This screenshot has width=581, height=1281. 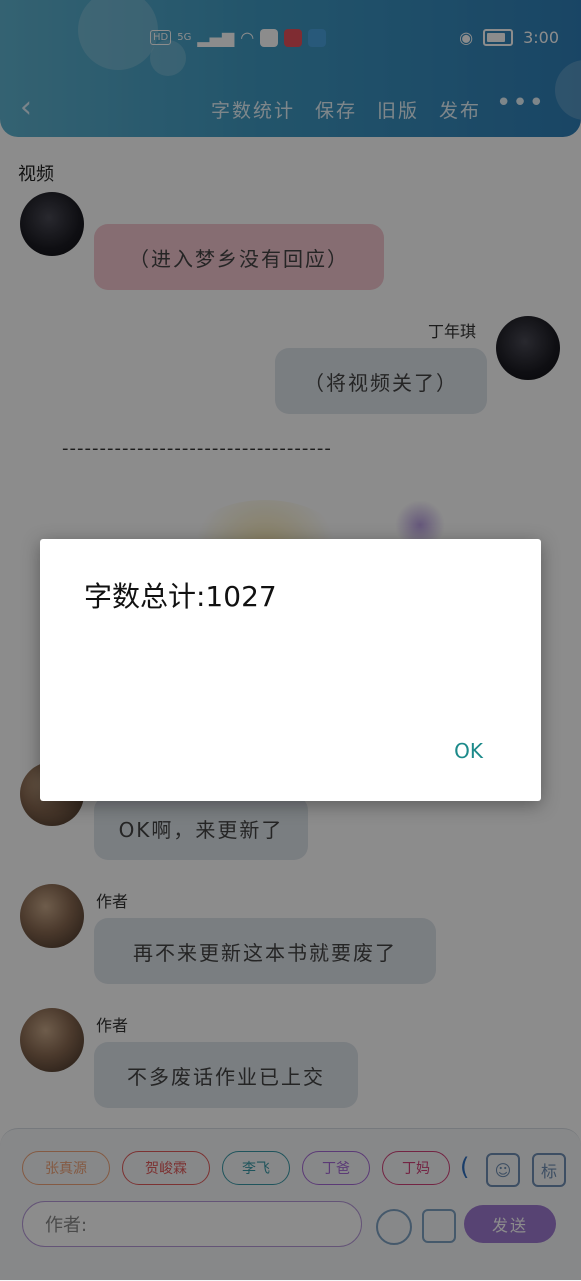 What do you see at coordinates (468, 751) in the screenshot?
I see `ok-button: OK` at bounding box center [468, 751].